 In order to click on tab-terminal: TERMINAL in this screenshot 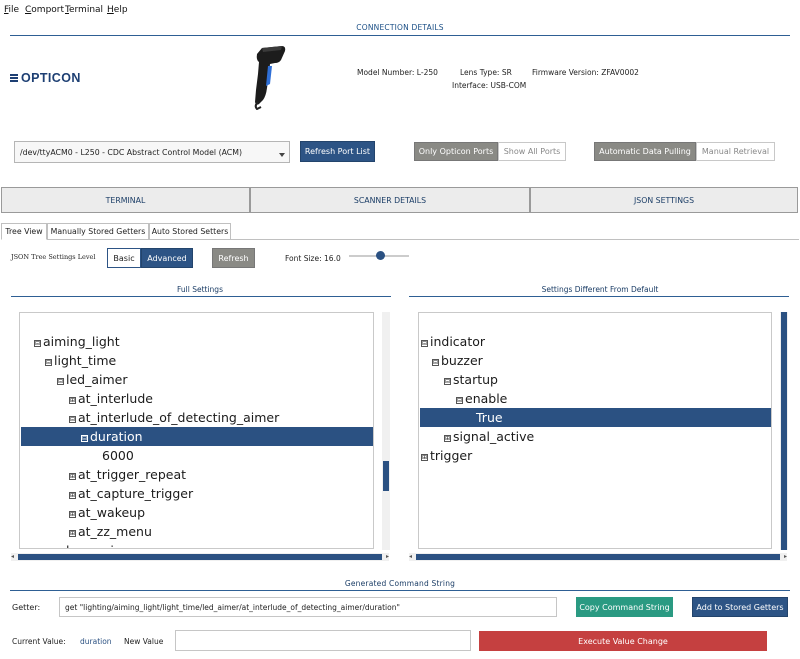, I will do `click(125, 200)`.